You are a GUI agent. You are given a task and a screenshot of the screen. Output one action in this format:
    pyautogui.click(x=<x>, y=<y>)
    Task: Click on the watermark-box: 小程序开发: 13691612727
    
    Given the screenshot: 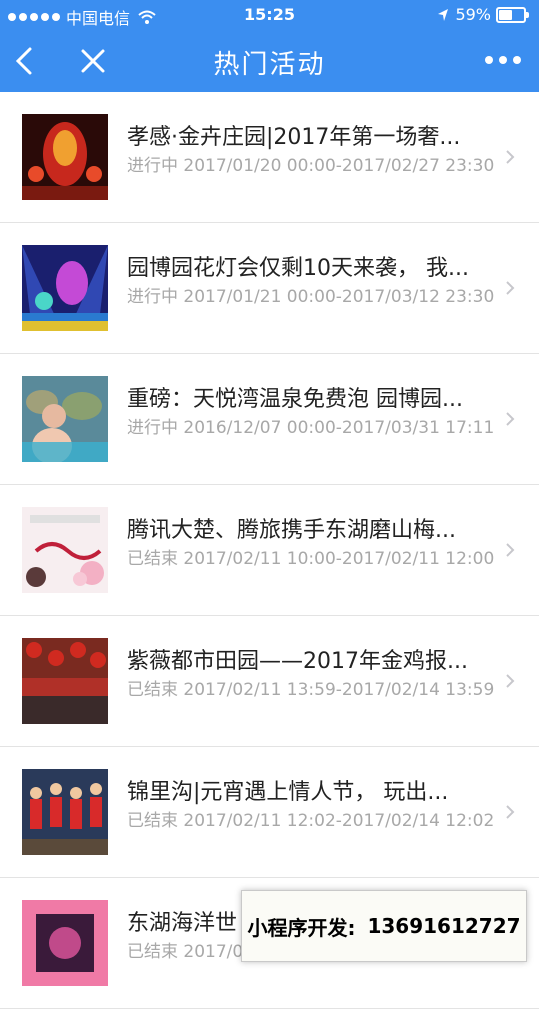 What is the action you would take?
    pyautogui.click(x=384, y=926)
    